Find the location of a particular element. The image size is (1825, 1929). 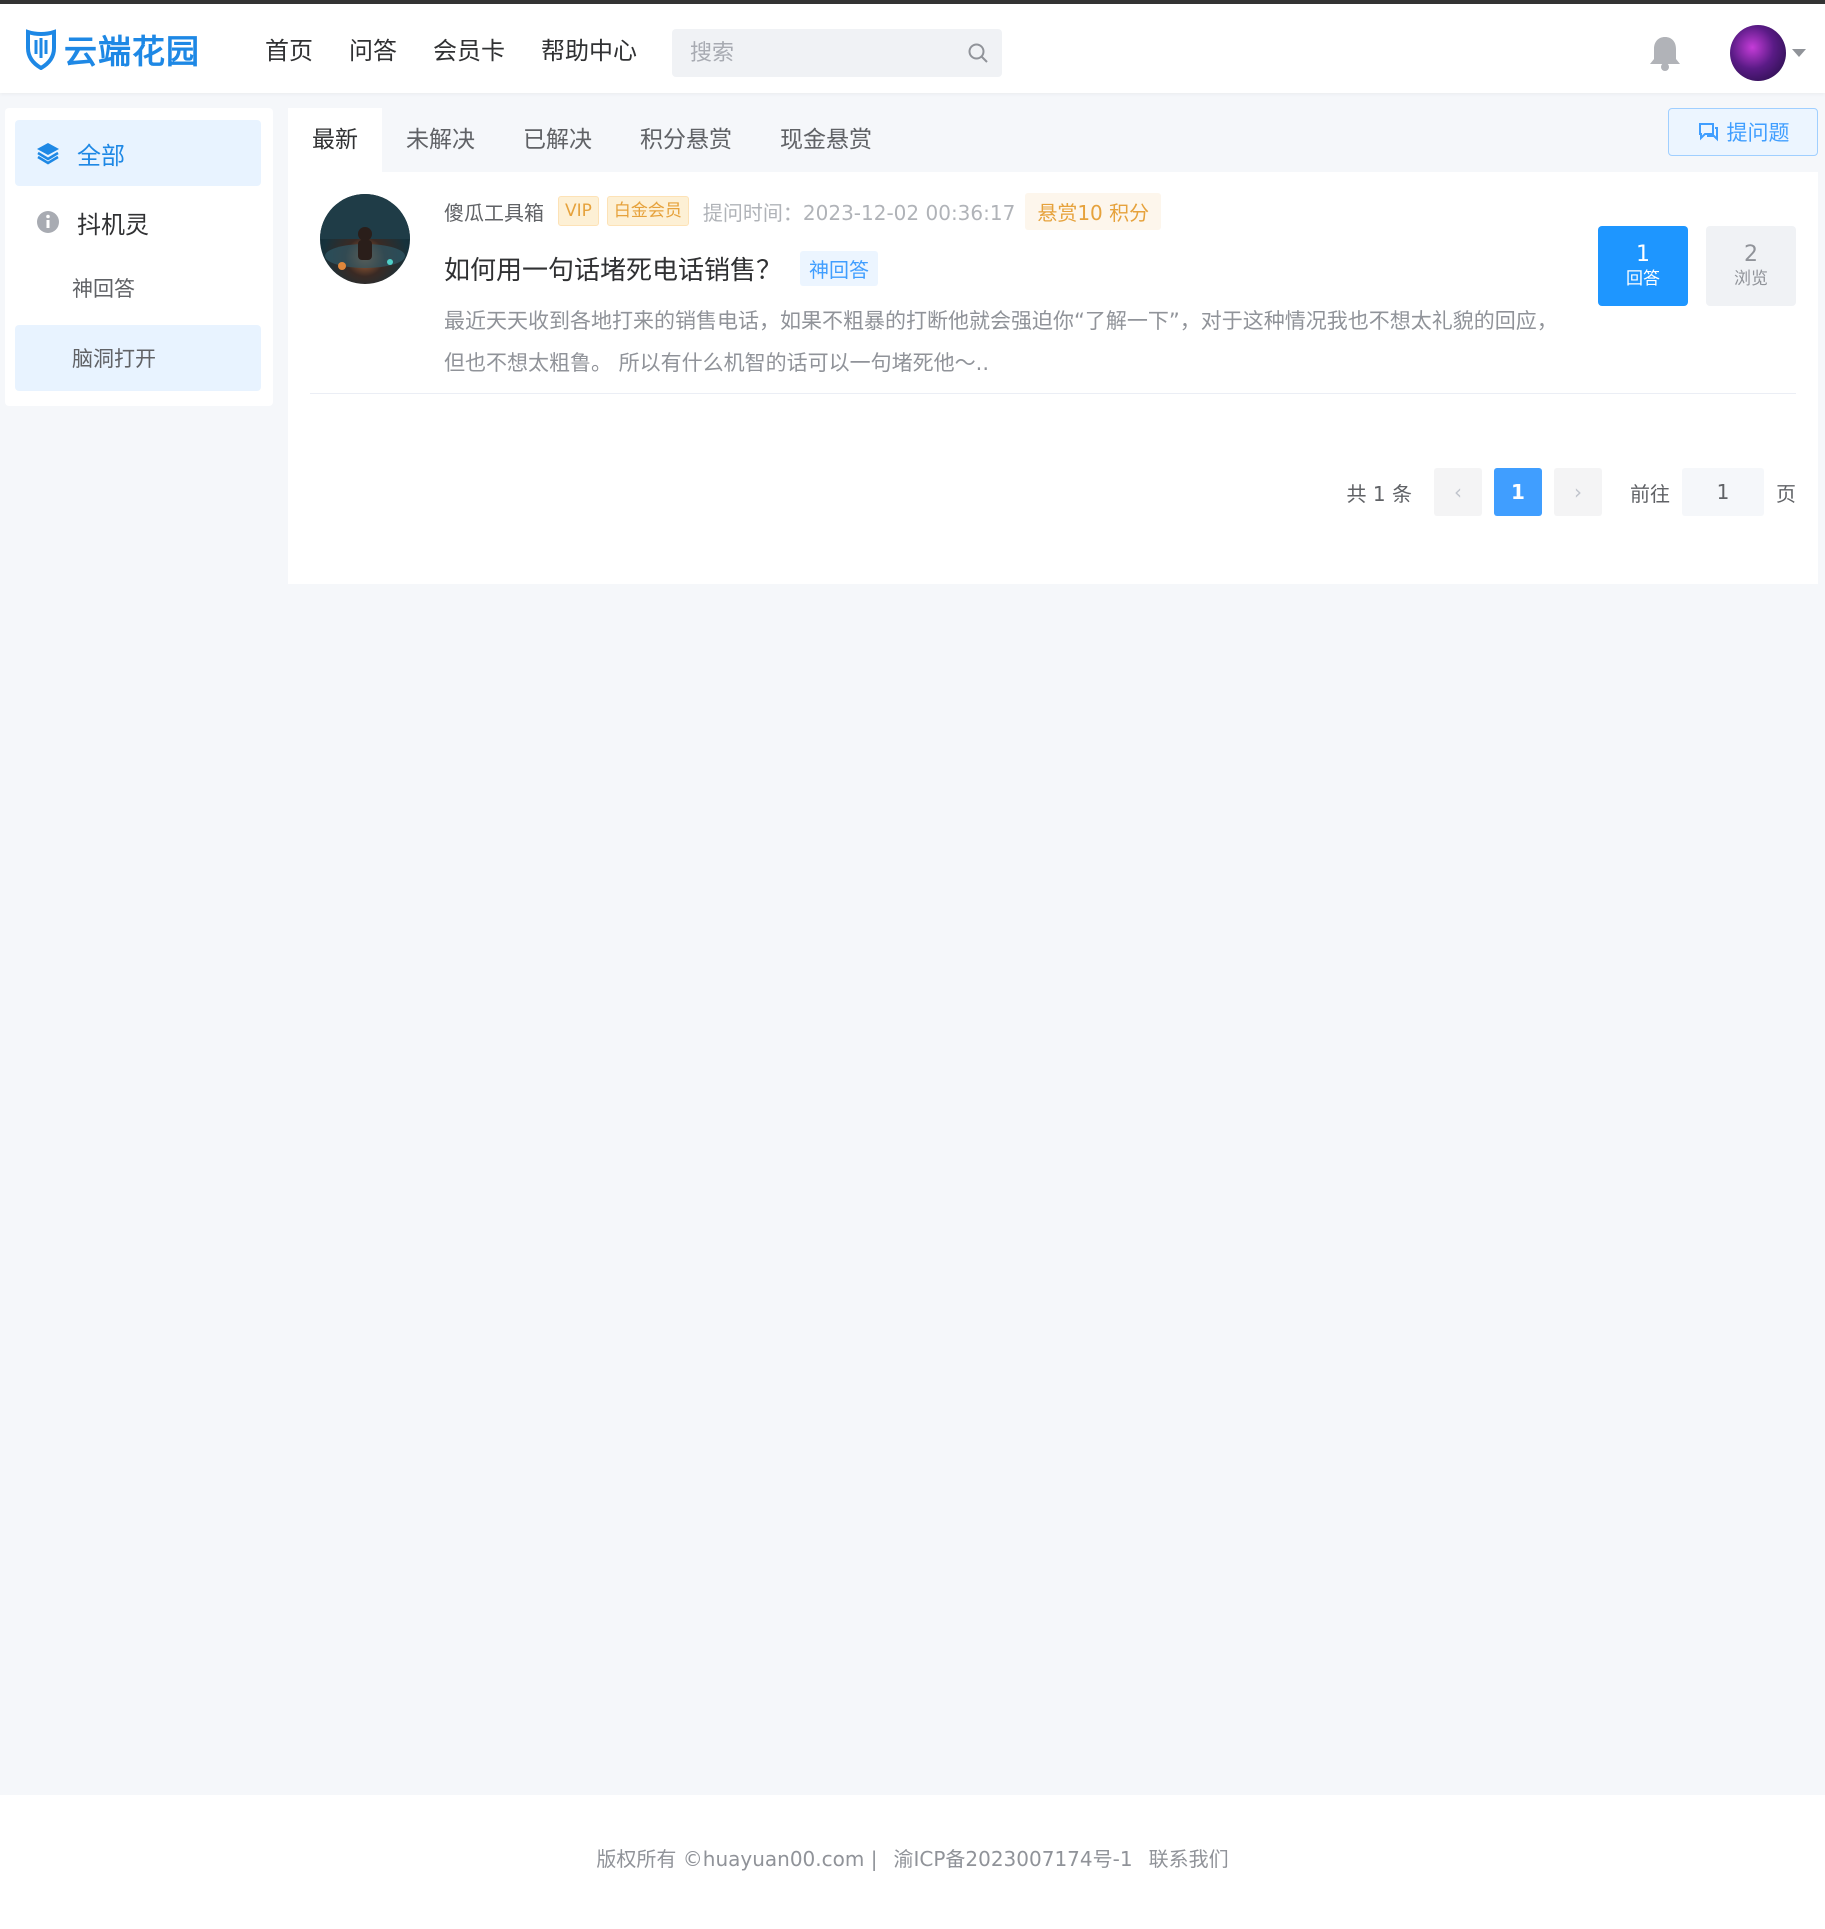

bell-icon is located at coordinates (1665, 53).